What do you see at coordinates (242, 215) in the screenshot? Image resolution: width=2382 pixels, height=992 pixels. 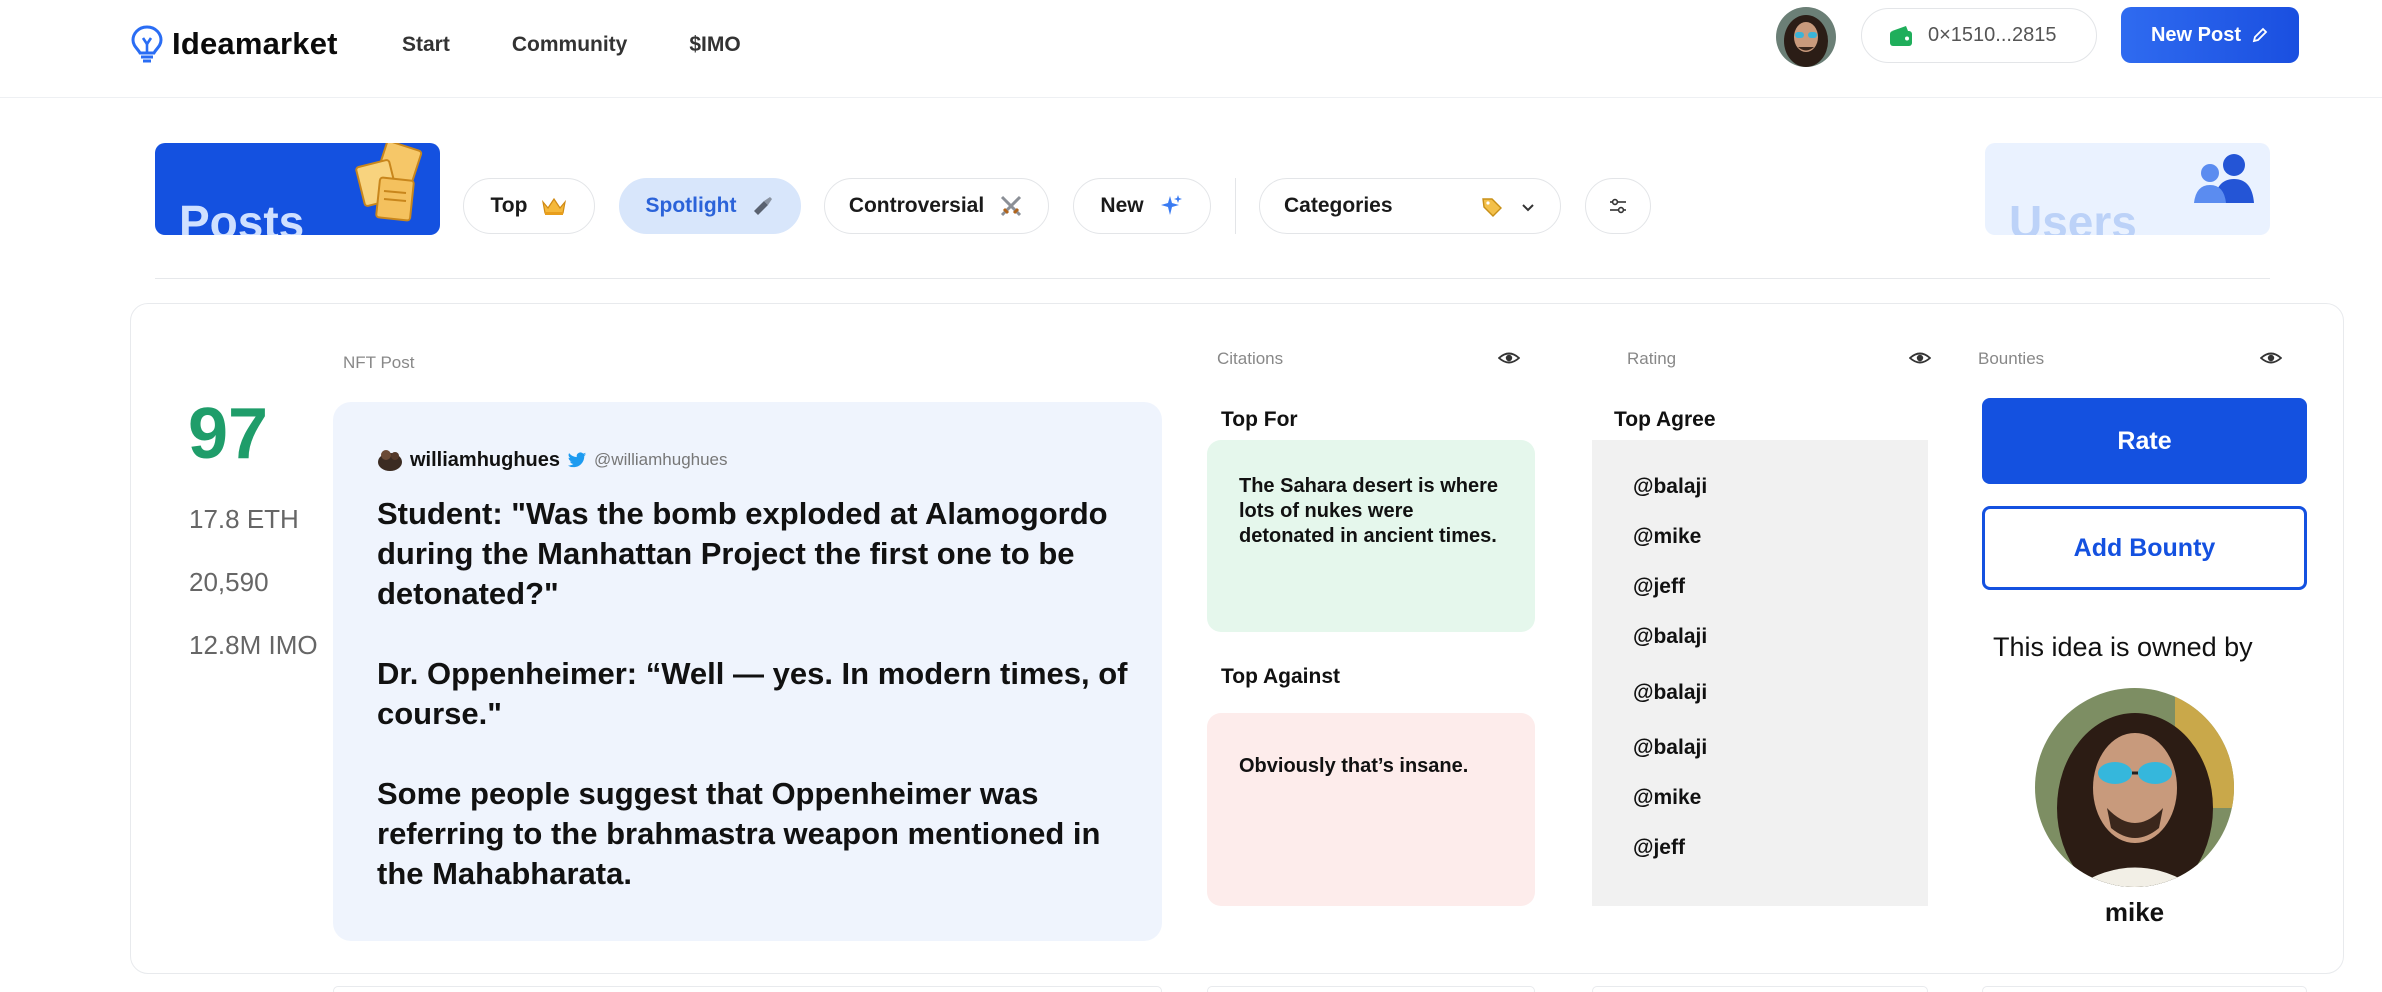 I see `posts-tab-label: Posts` at bounding box center [242, 215].